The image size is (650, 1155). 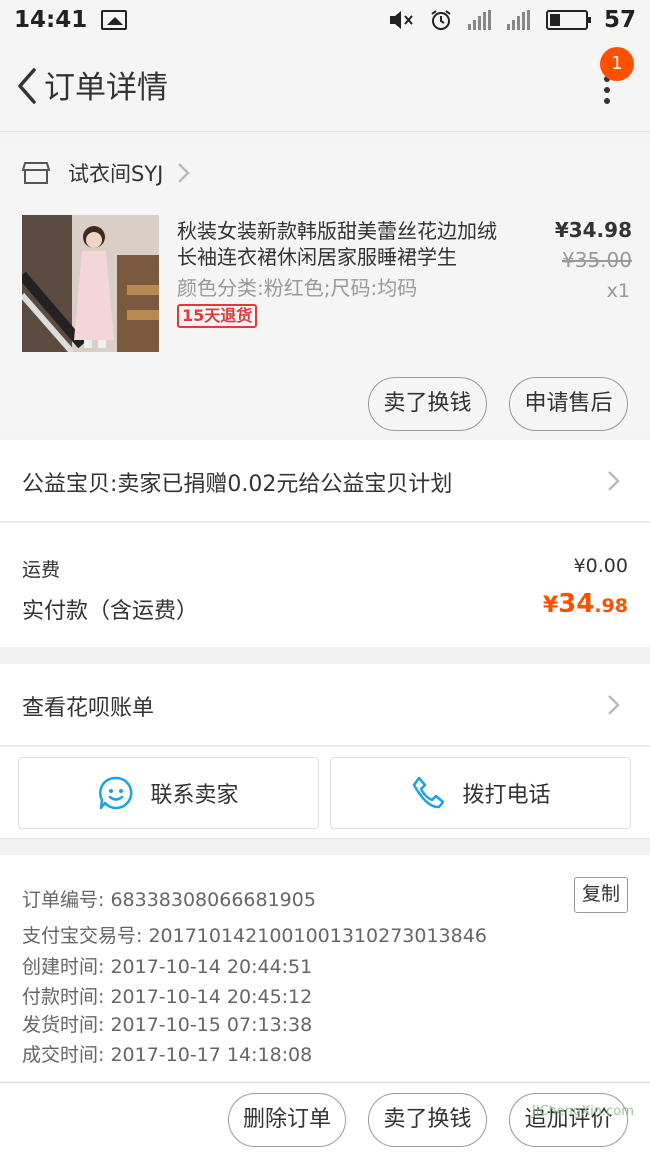 What do you see at coordinates (611, 606) in the screenshot?
I see `total-decimal: .98` at bounding box center [611, 606].